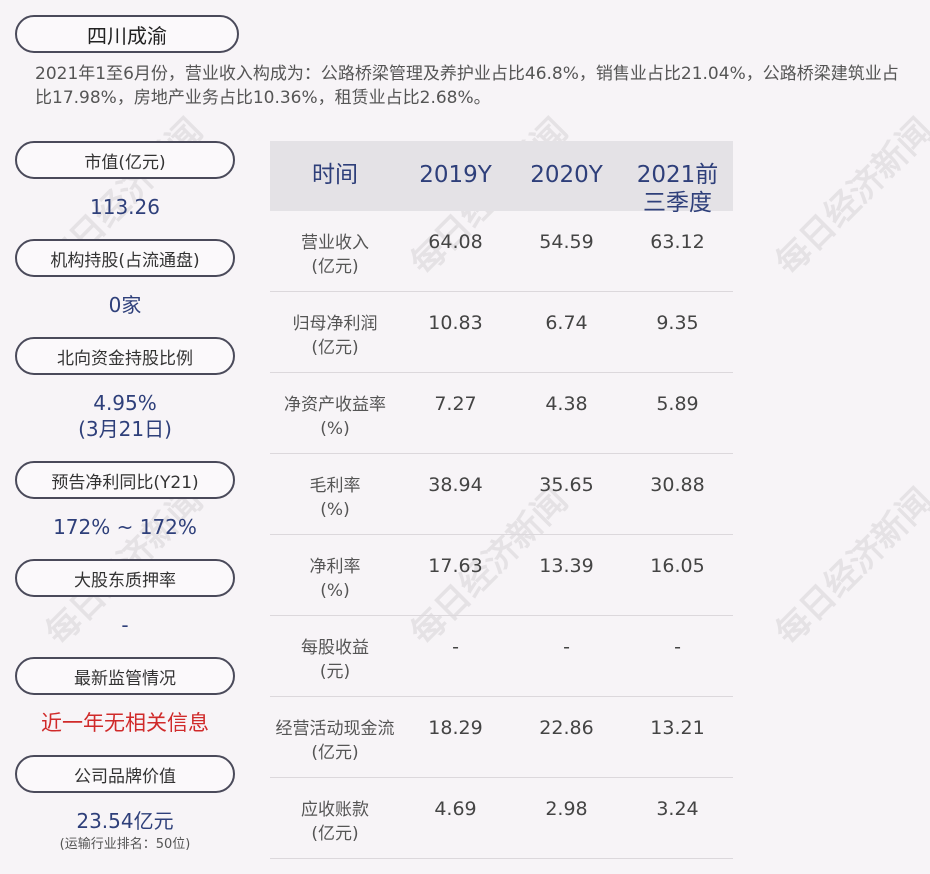 The height and width of the screenshot is (874, 930). I want to click on header-time: 时间, so click(335, 175).